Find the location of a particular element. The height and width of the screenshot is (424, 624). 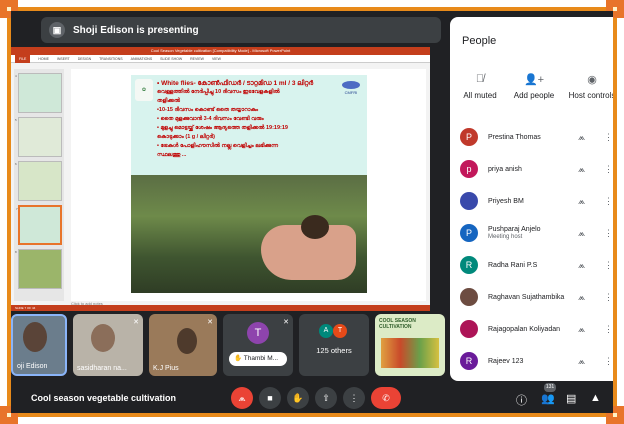

more-options-button: ⋮ is located at coordinates (354, 398).